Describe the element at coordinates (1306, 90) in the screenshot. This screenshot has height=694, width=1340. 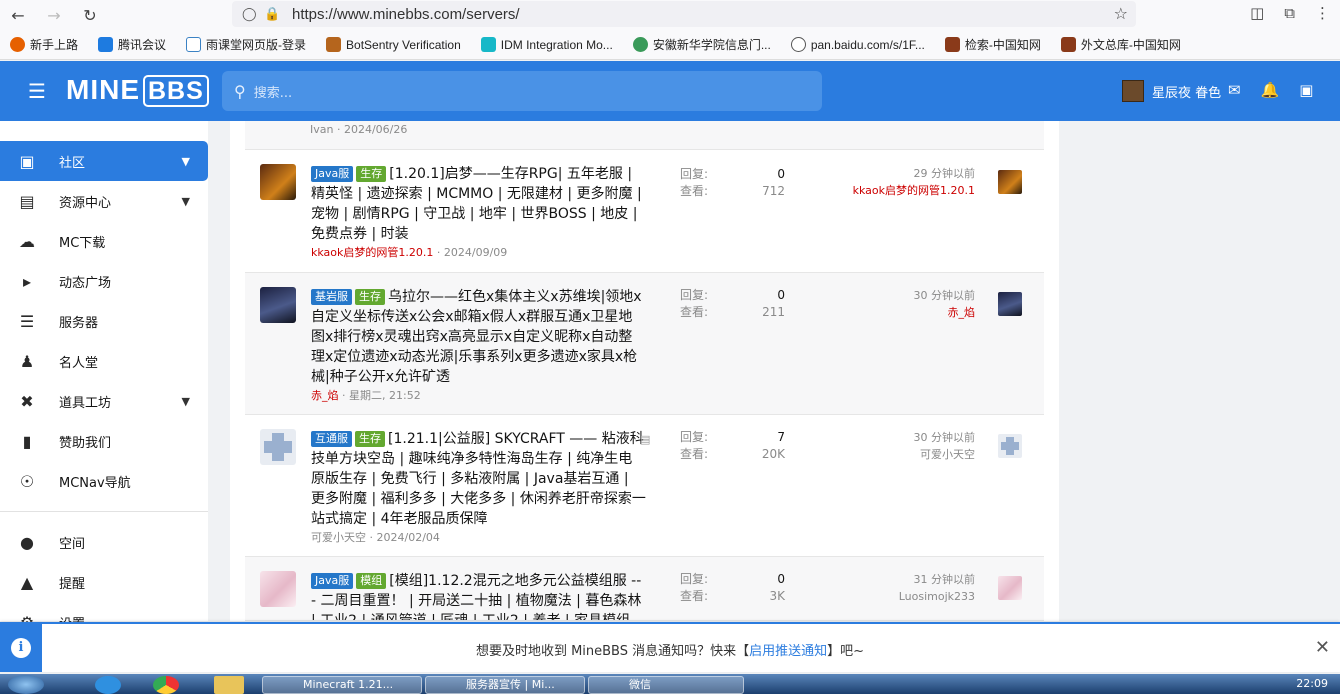
I see `wallet-icon: ▣` at that location.